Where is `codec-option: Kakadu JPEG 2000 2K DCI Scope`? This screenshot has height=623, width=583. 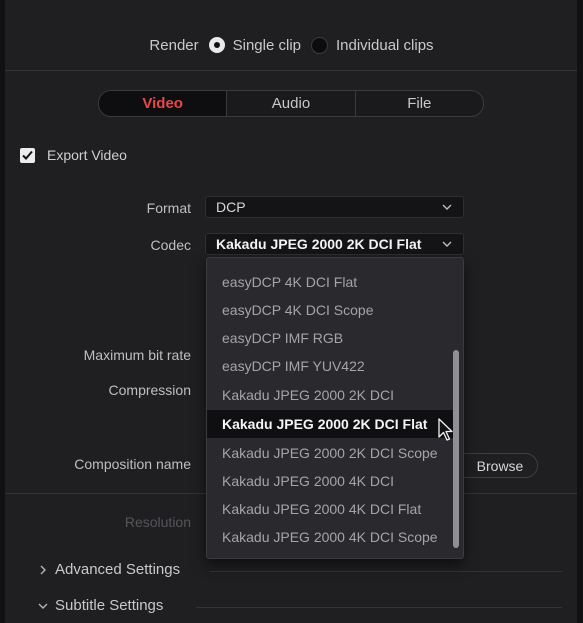
codec-option: Kakadu JPEG 2000 2K DCI Scope is located at coordinates (330, 453).